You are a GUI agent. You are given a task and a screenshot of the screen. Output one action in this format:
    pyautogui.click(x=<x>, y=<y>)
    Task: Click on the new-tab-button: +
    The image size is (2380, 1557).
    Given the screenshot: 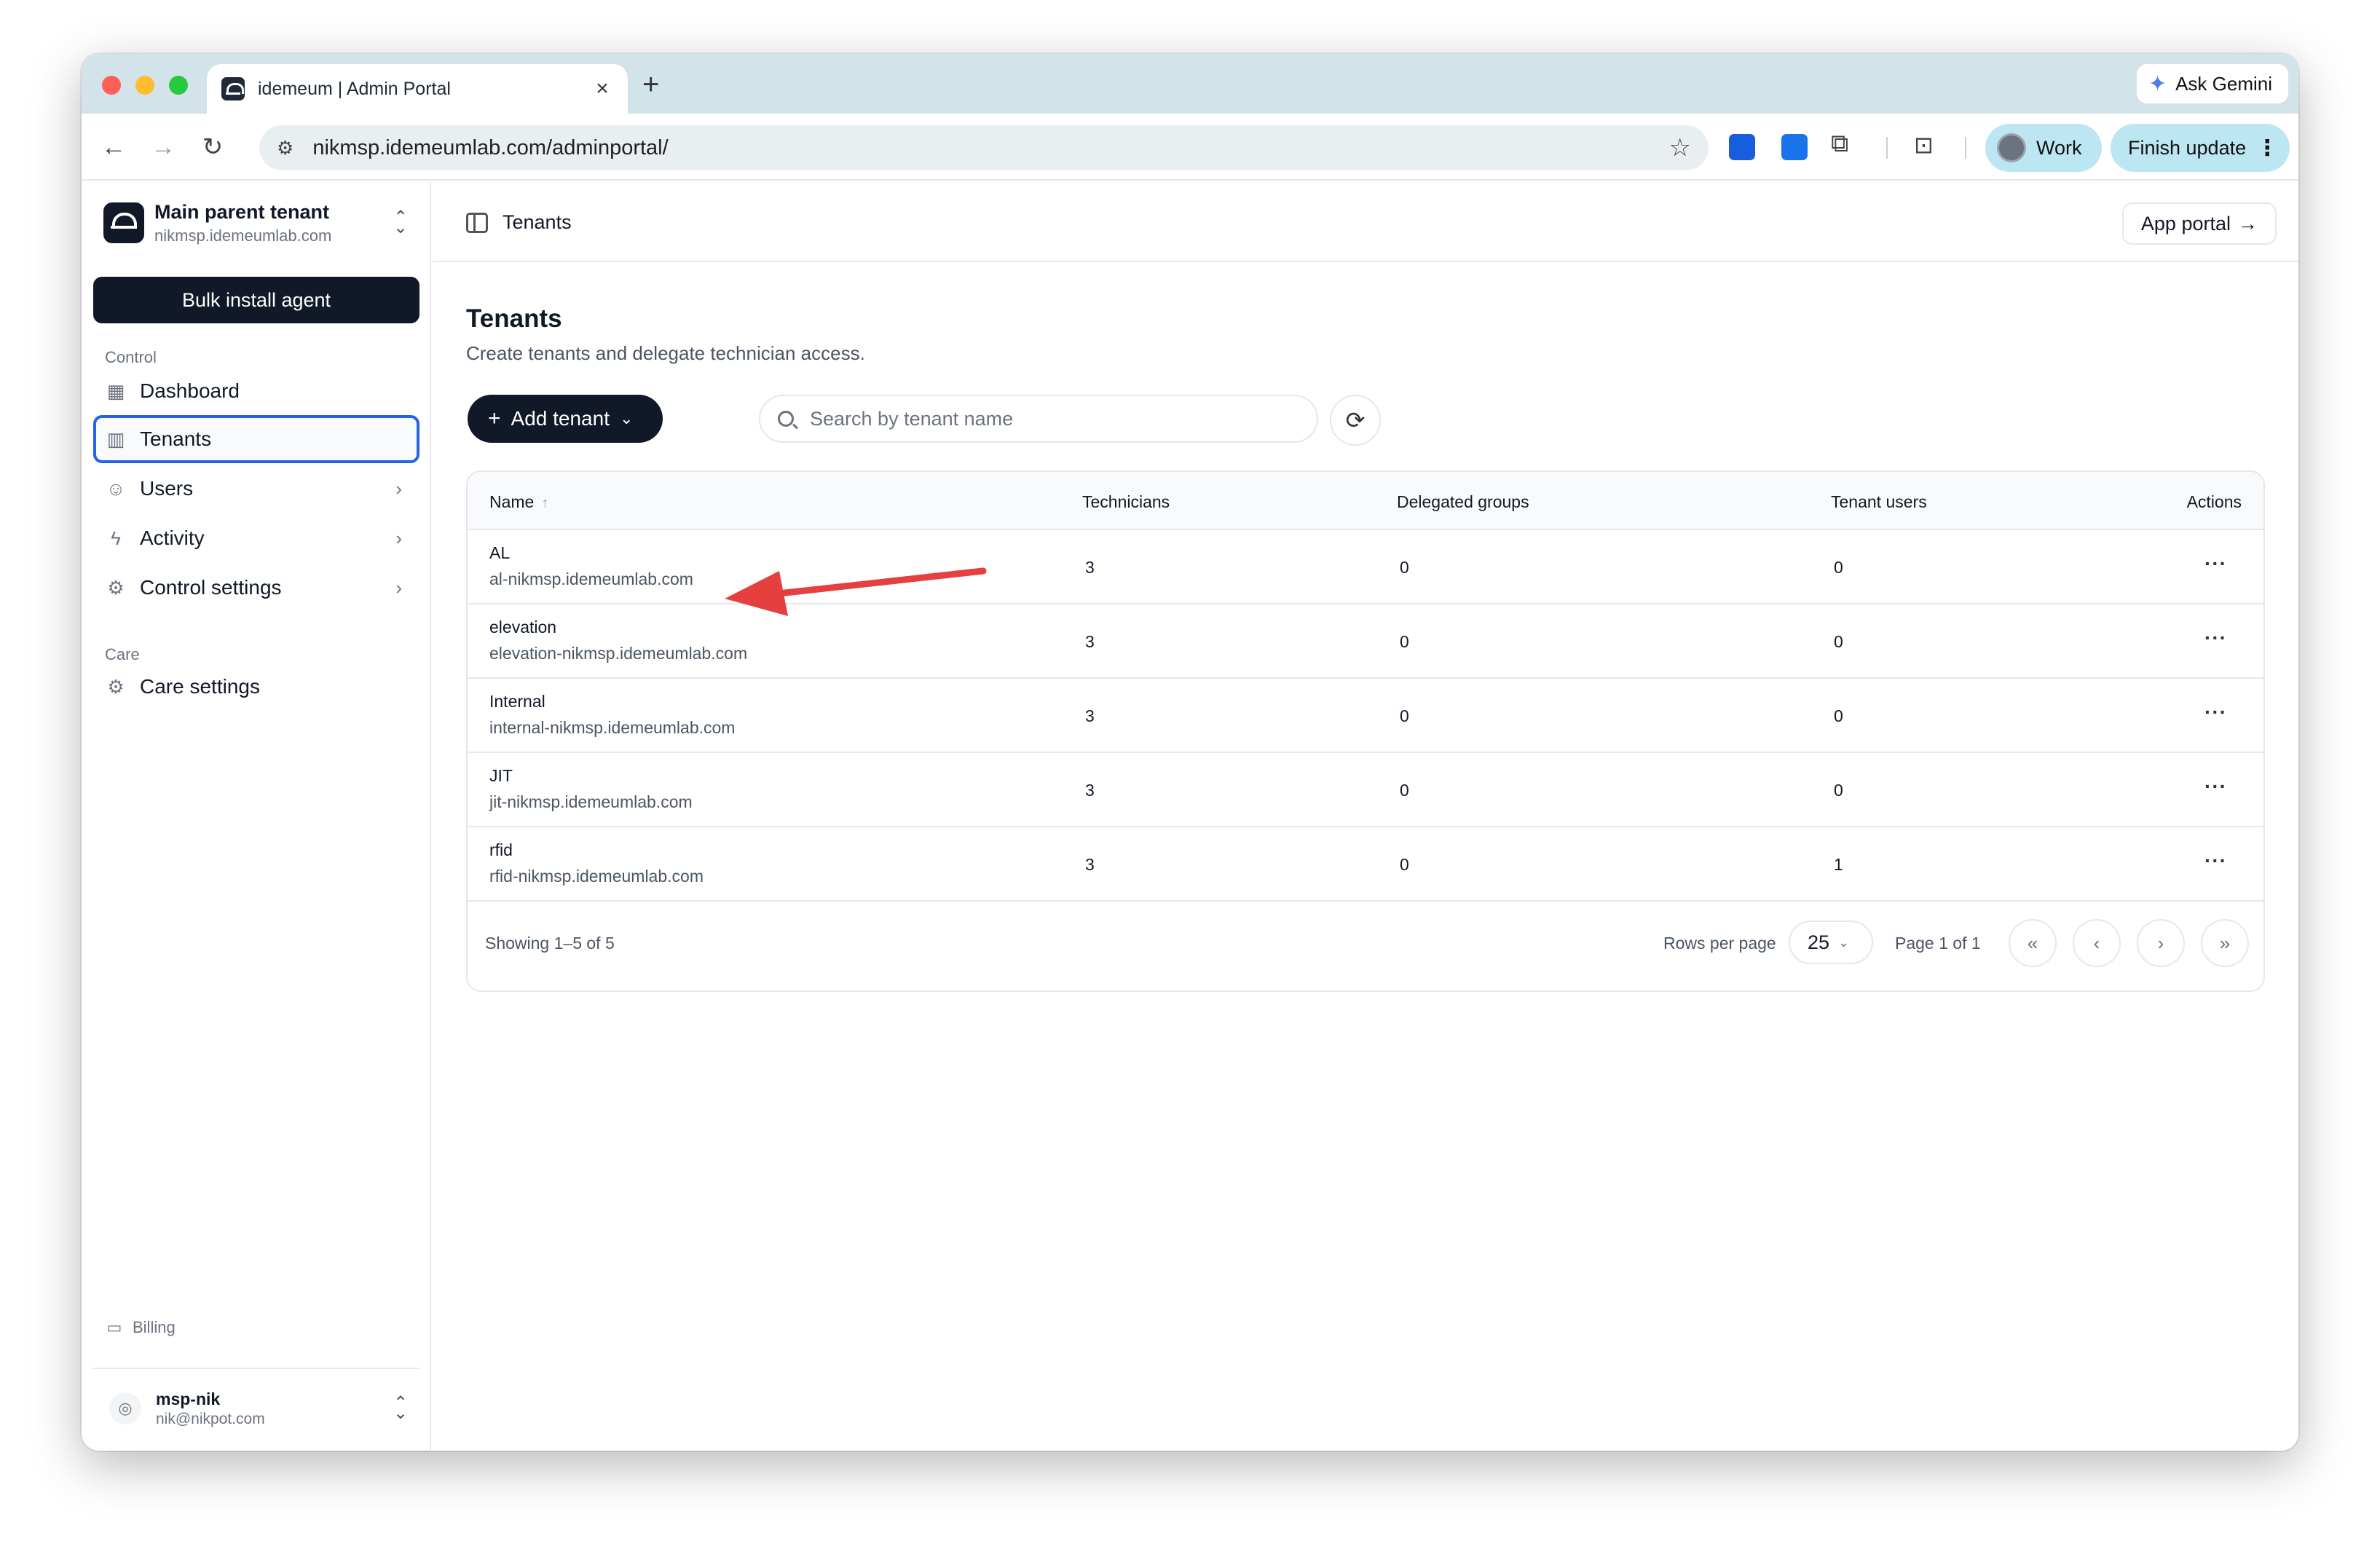 What is the action you would take?
    pyautogui.click(x=650, y=84)
    